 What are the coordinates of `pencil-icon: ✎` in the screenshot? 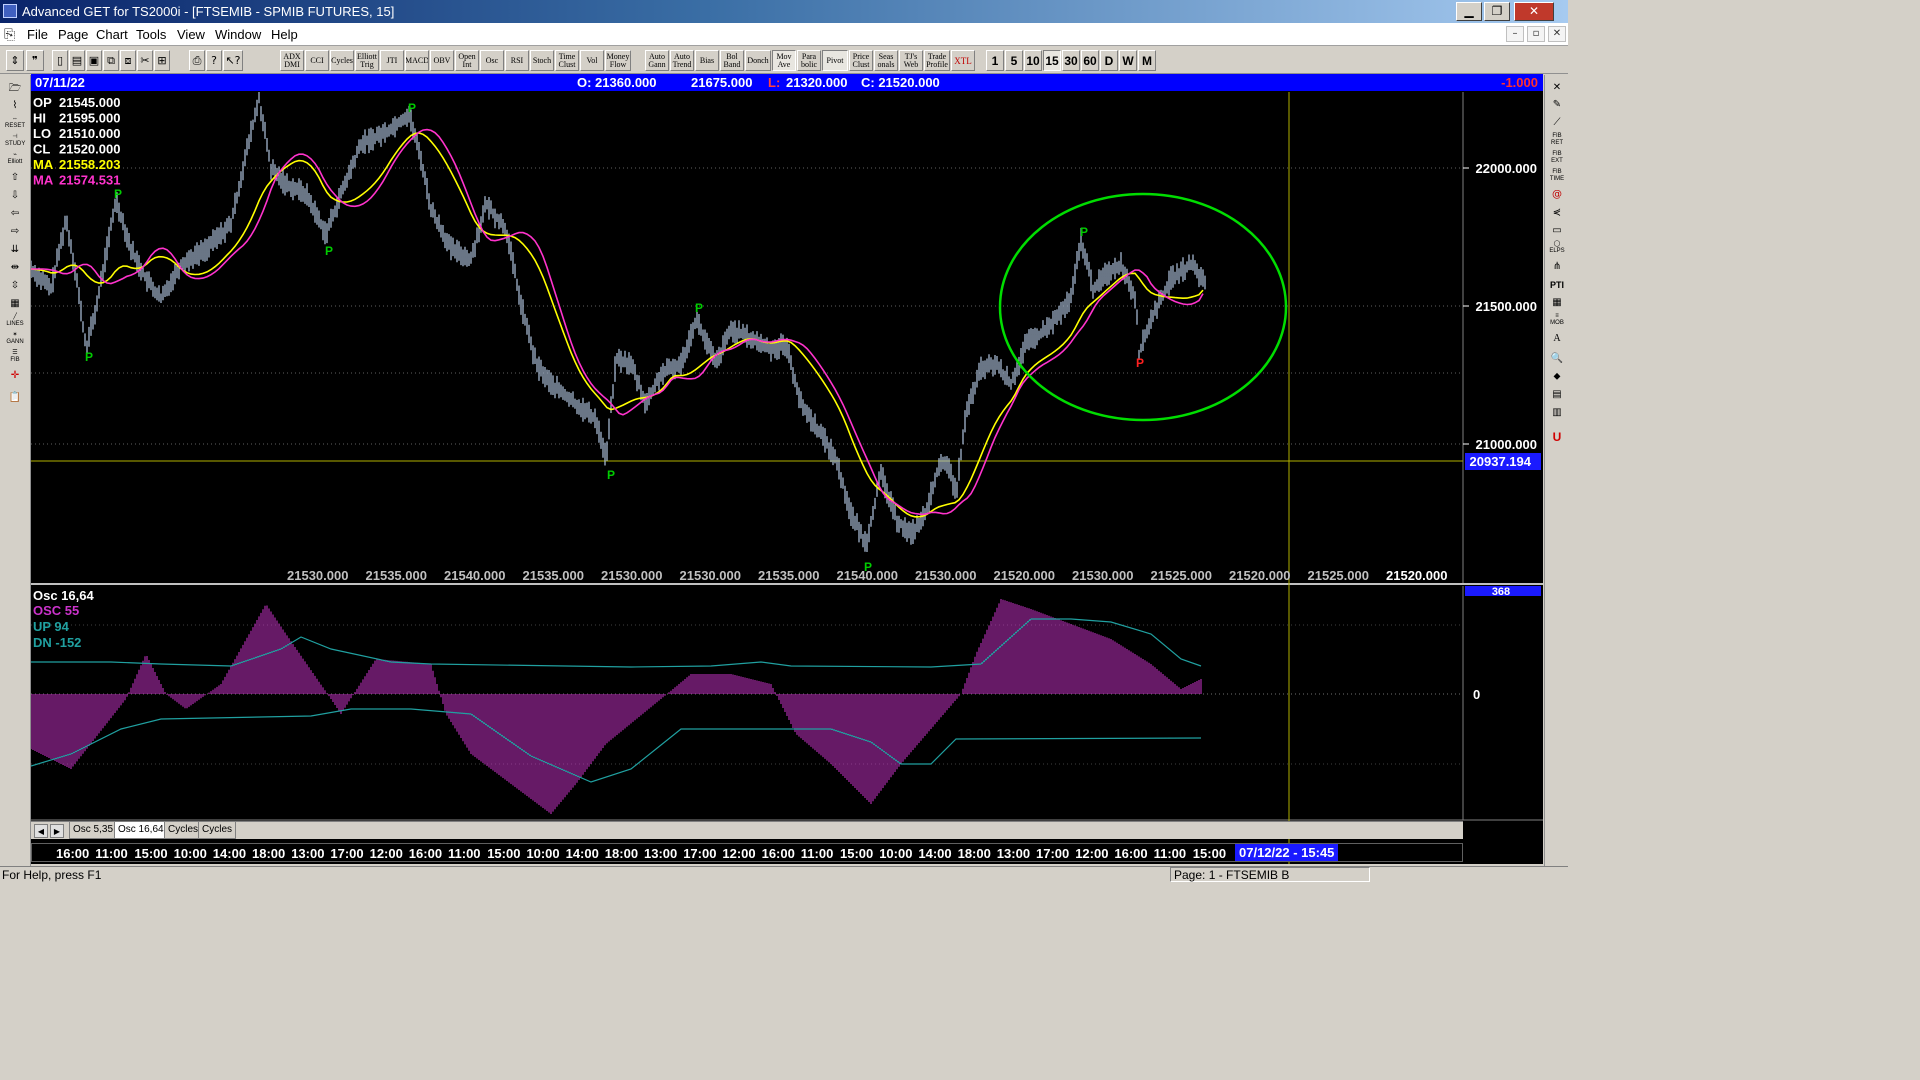 It's located at (1557, 105).